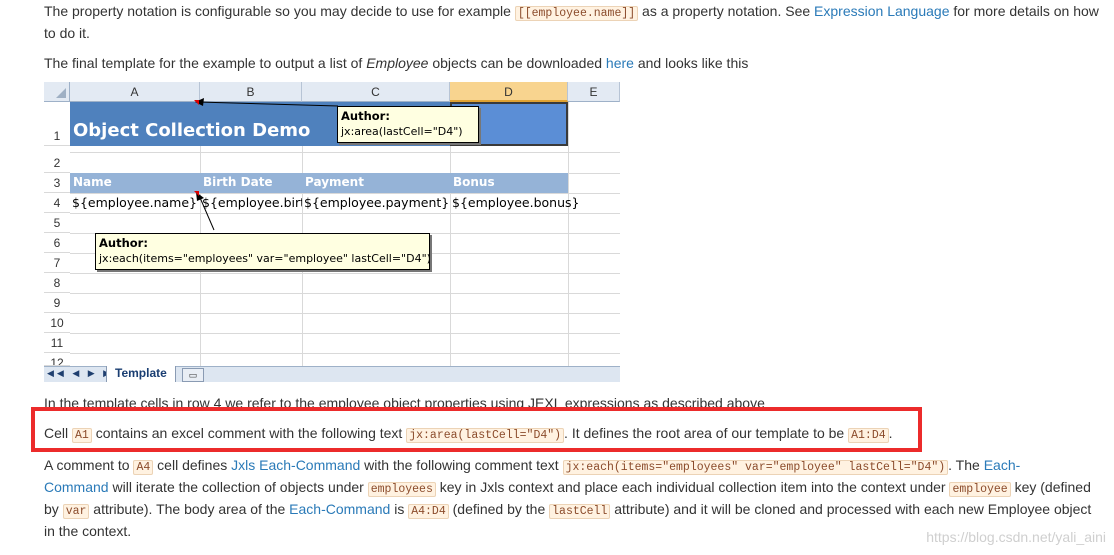 The height and width of the screenshot is (555, 1114). I want to click on inline-code: lastCell, so click(580, 511).